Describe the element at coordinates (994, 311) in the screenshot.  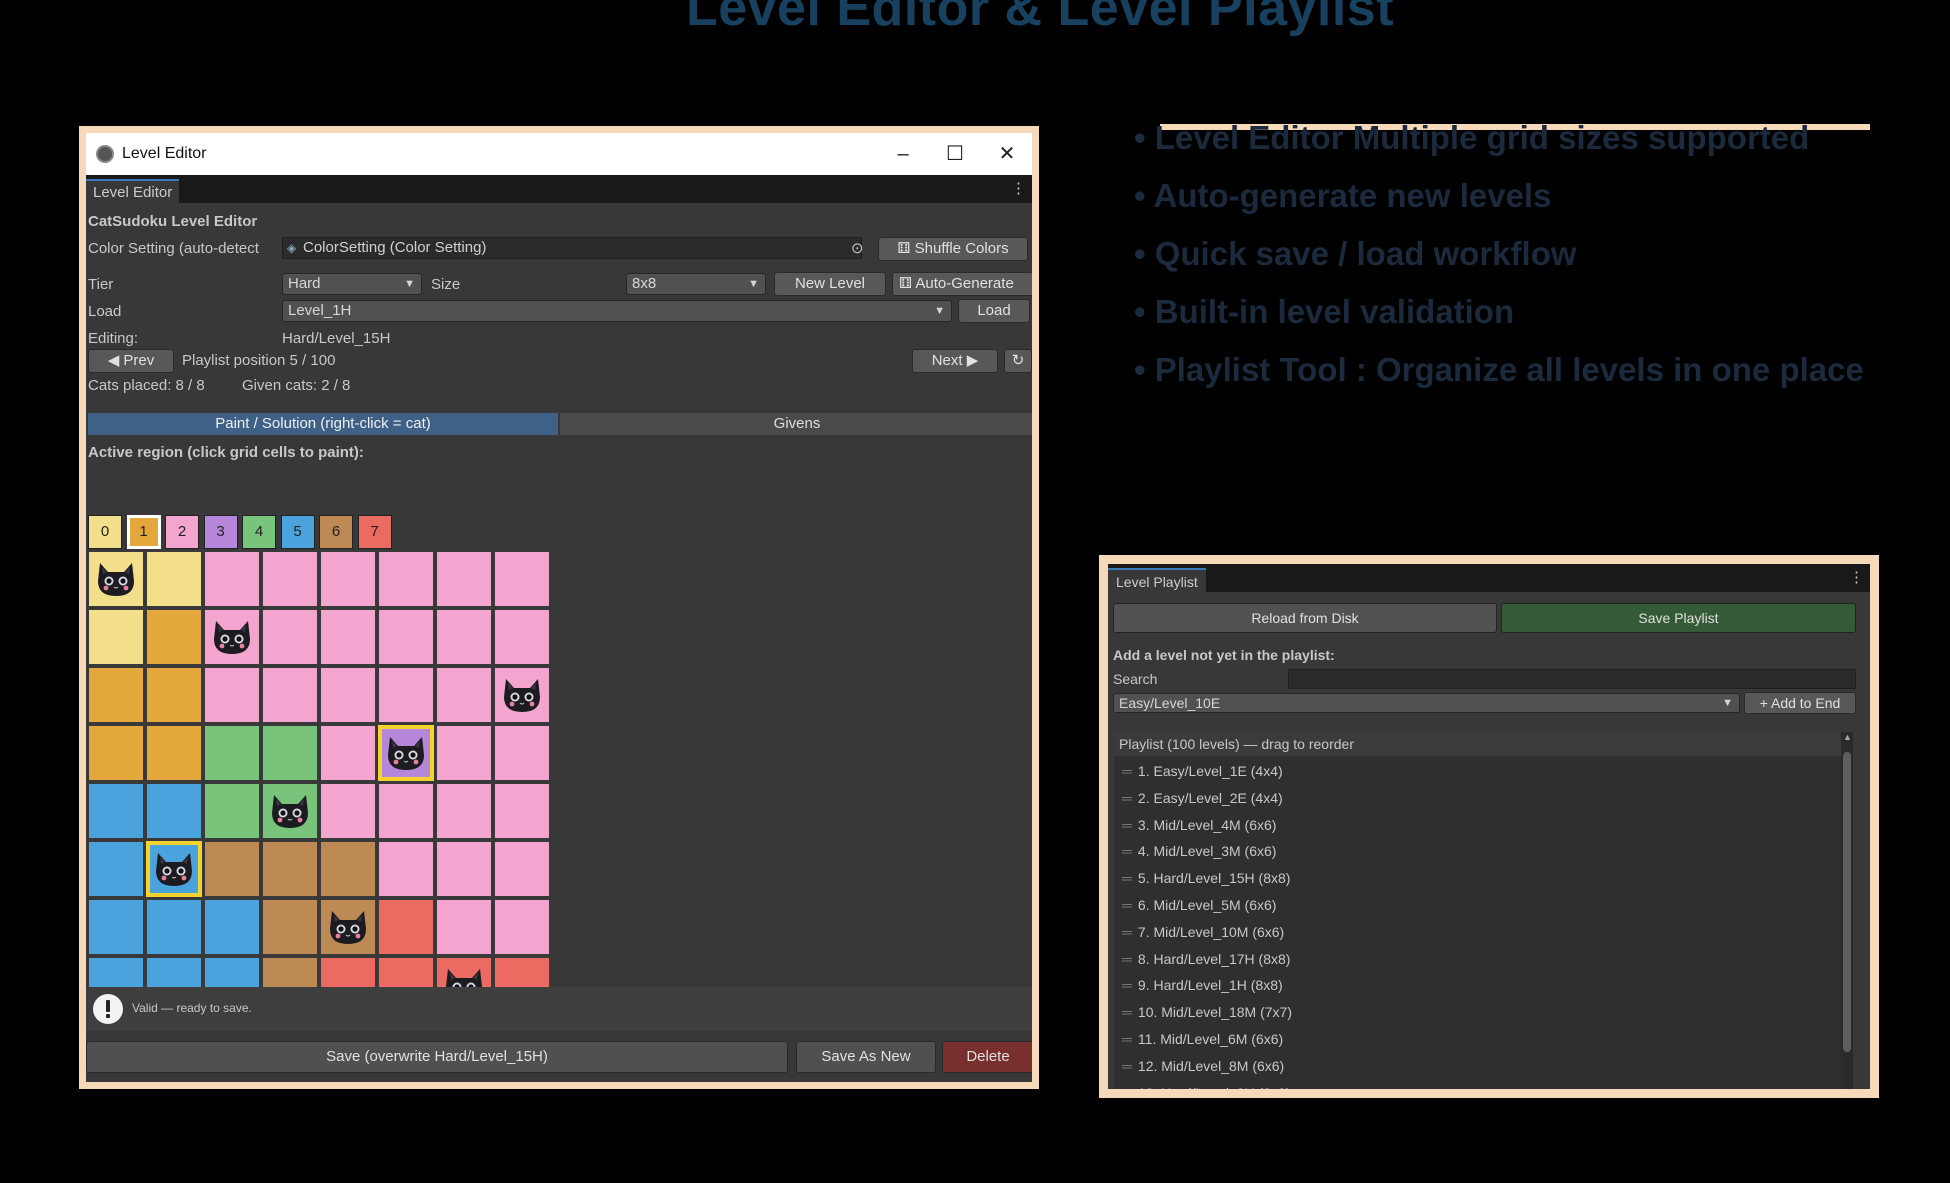
I see `load-button: Load` at that location.